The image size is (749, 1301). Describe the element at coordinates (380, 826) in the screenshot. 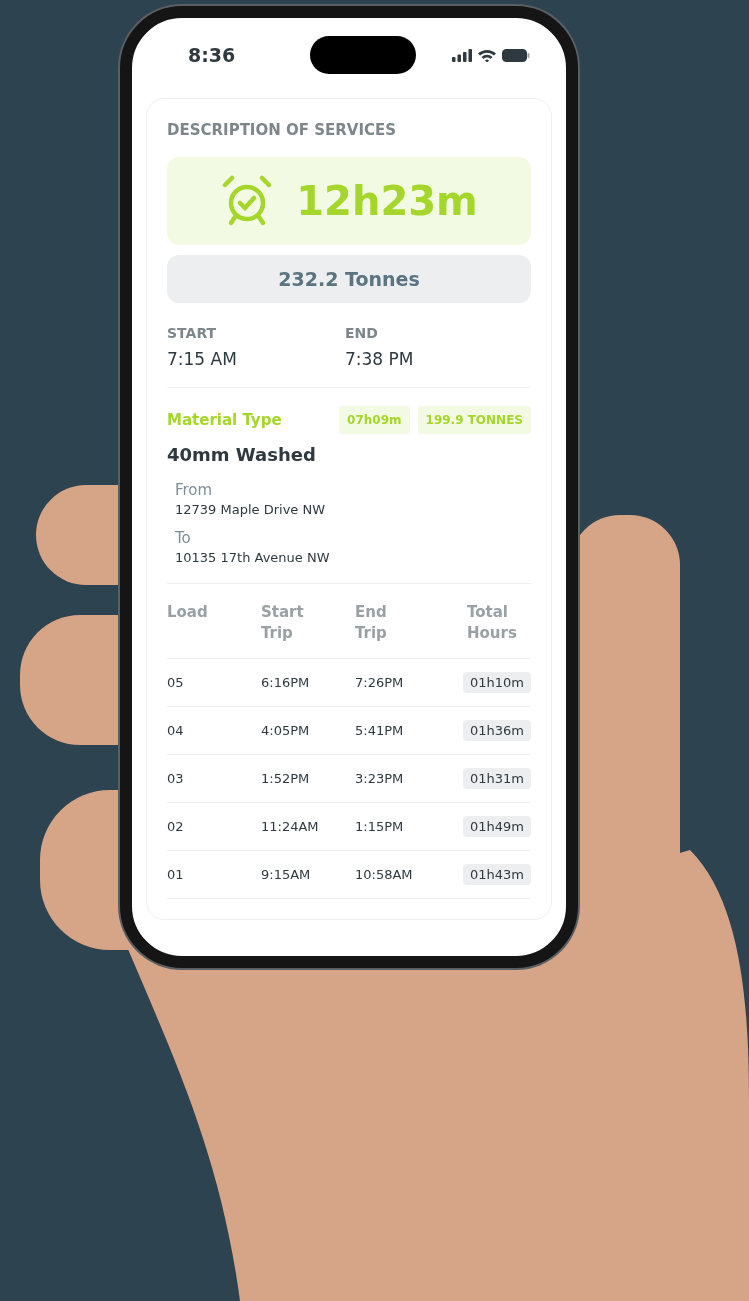

I see `table-cell-text: 1:15PM` at that location.